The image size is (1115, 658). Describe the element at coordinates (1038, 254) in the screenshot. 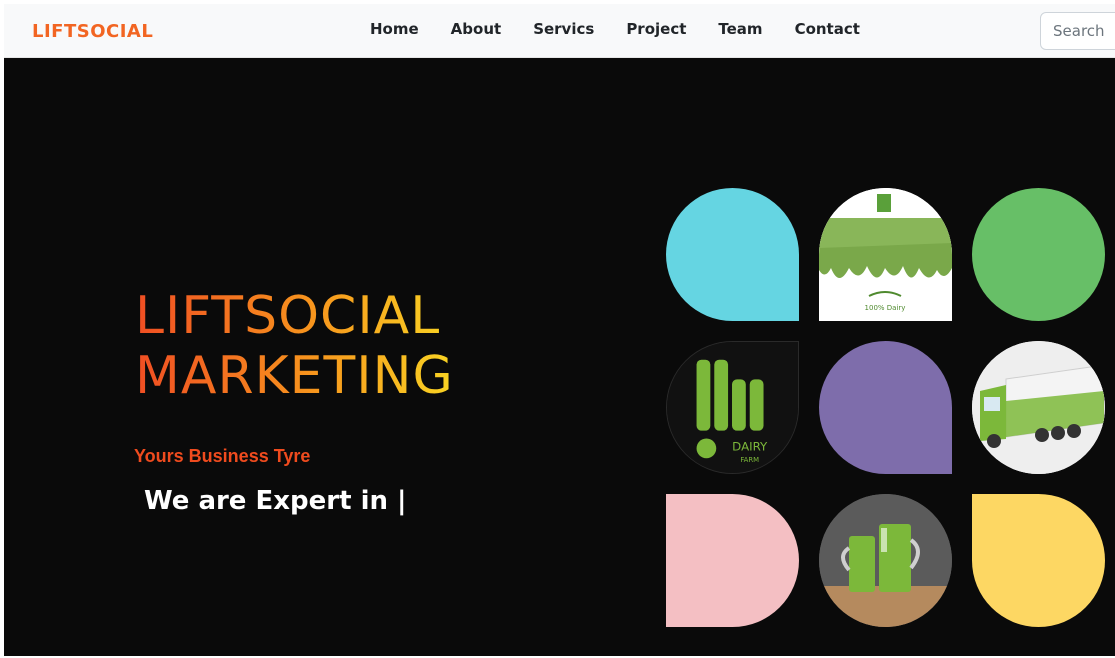

I see `green-tile` at that location.